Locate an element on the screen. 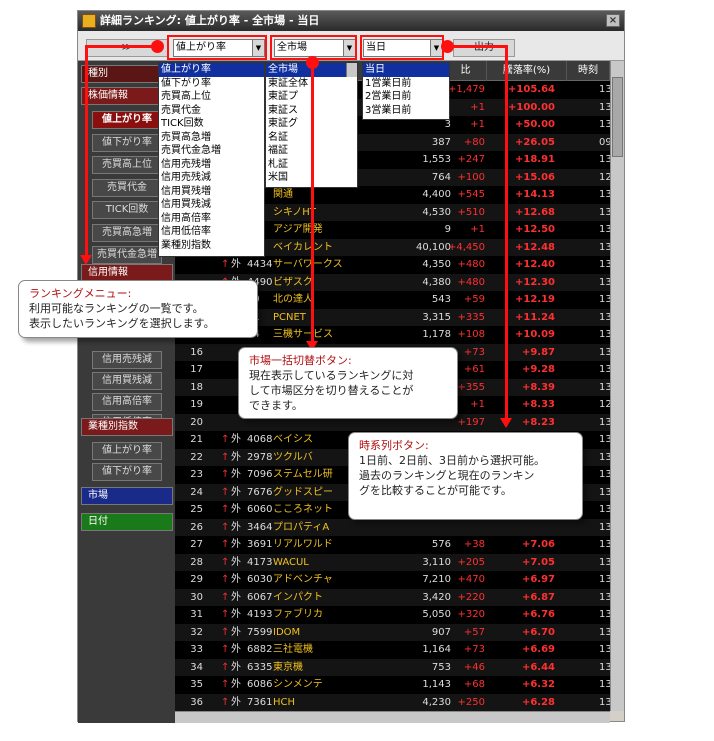 Image resolution: width=714 pixels, height=741 pixels. ranking-option: 信用売残増 is located at coordinates (211, 165).